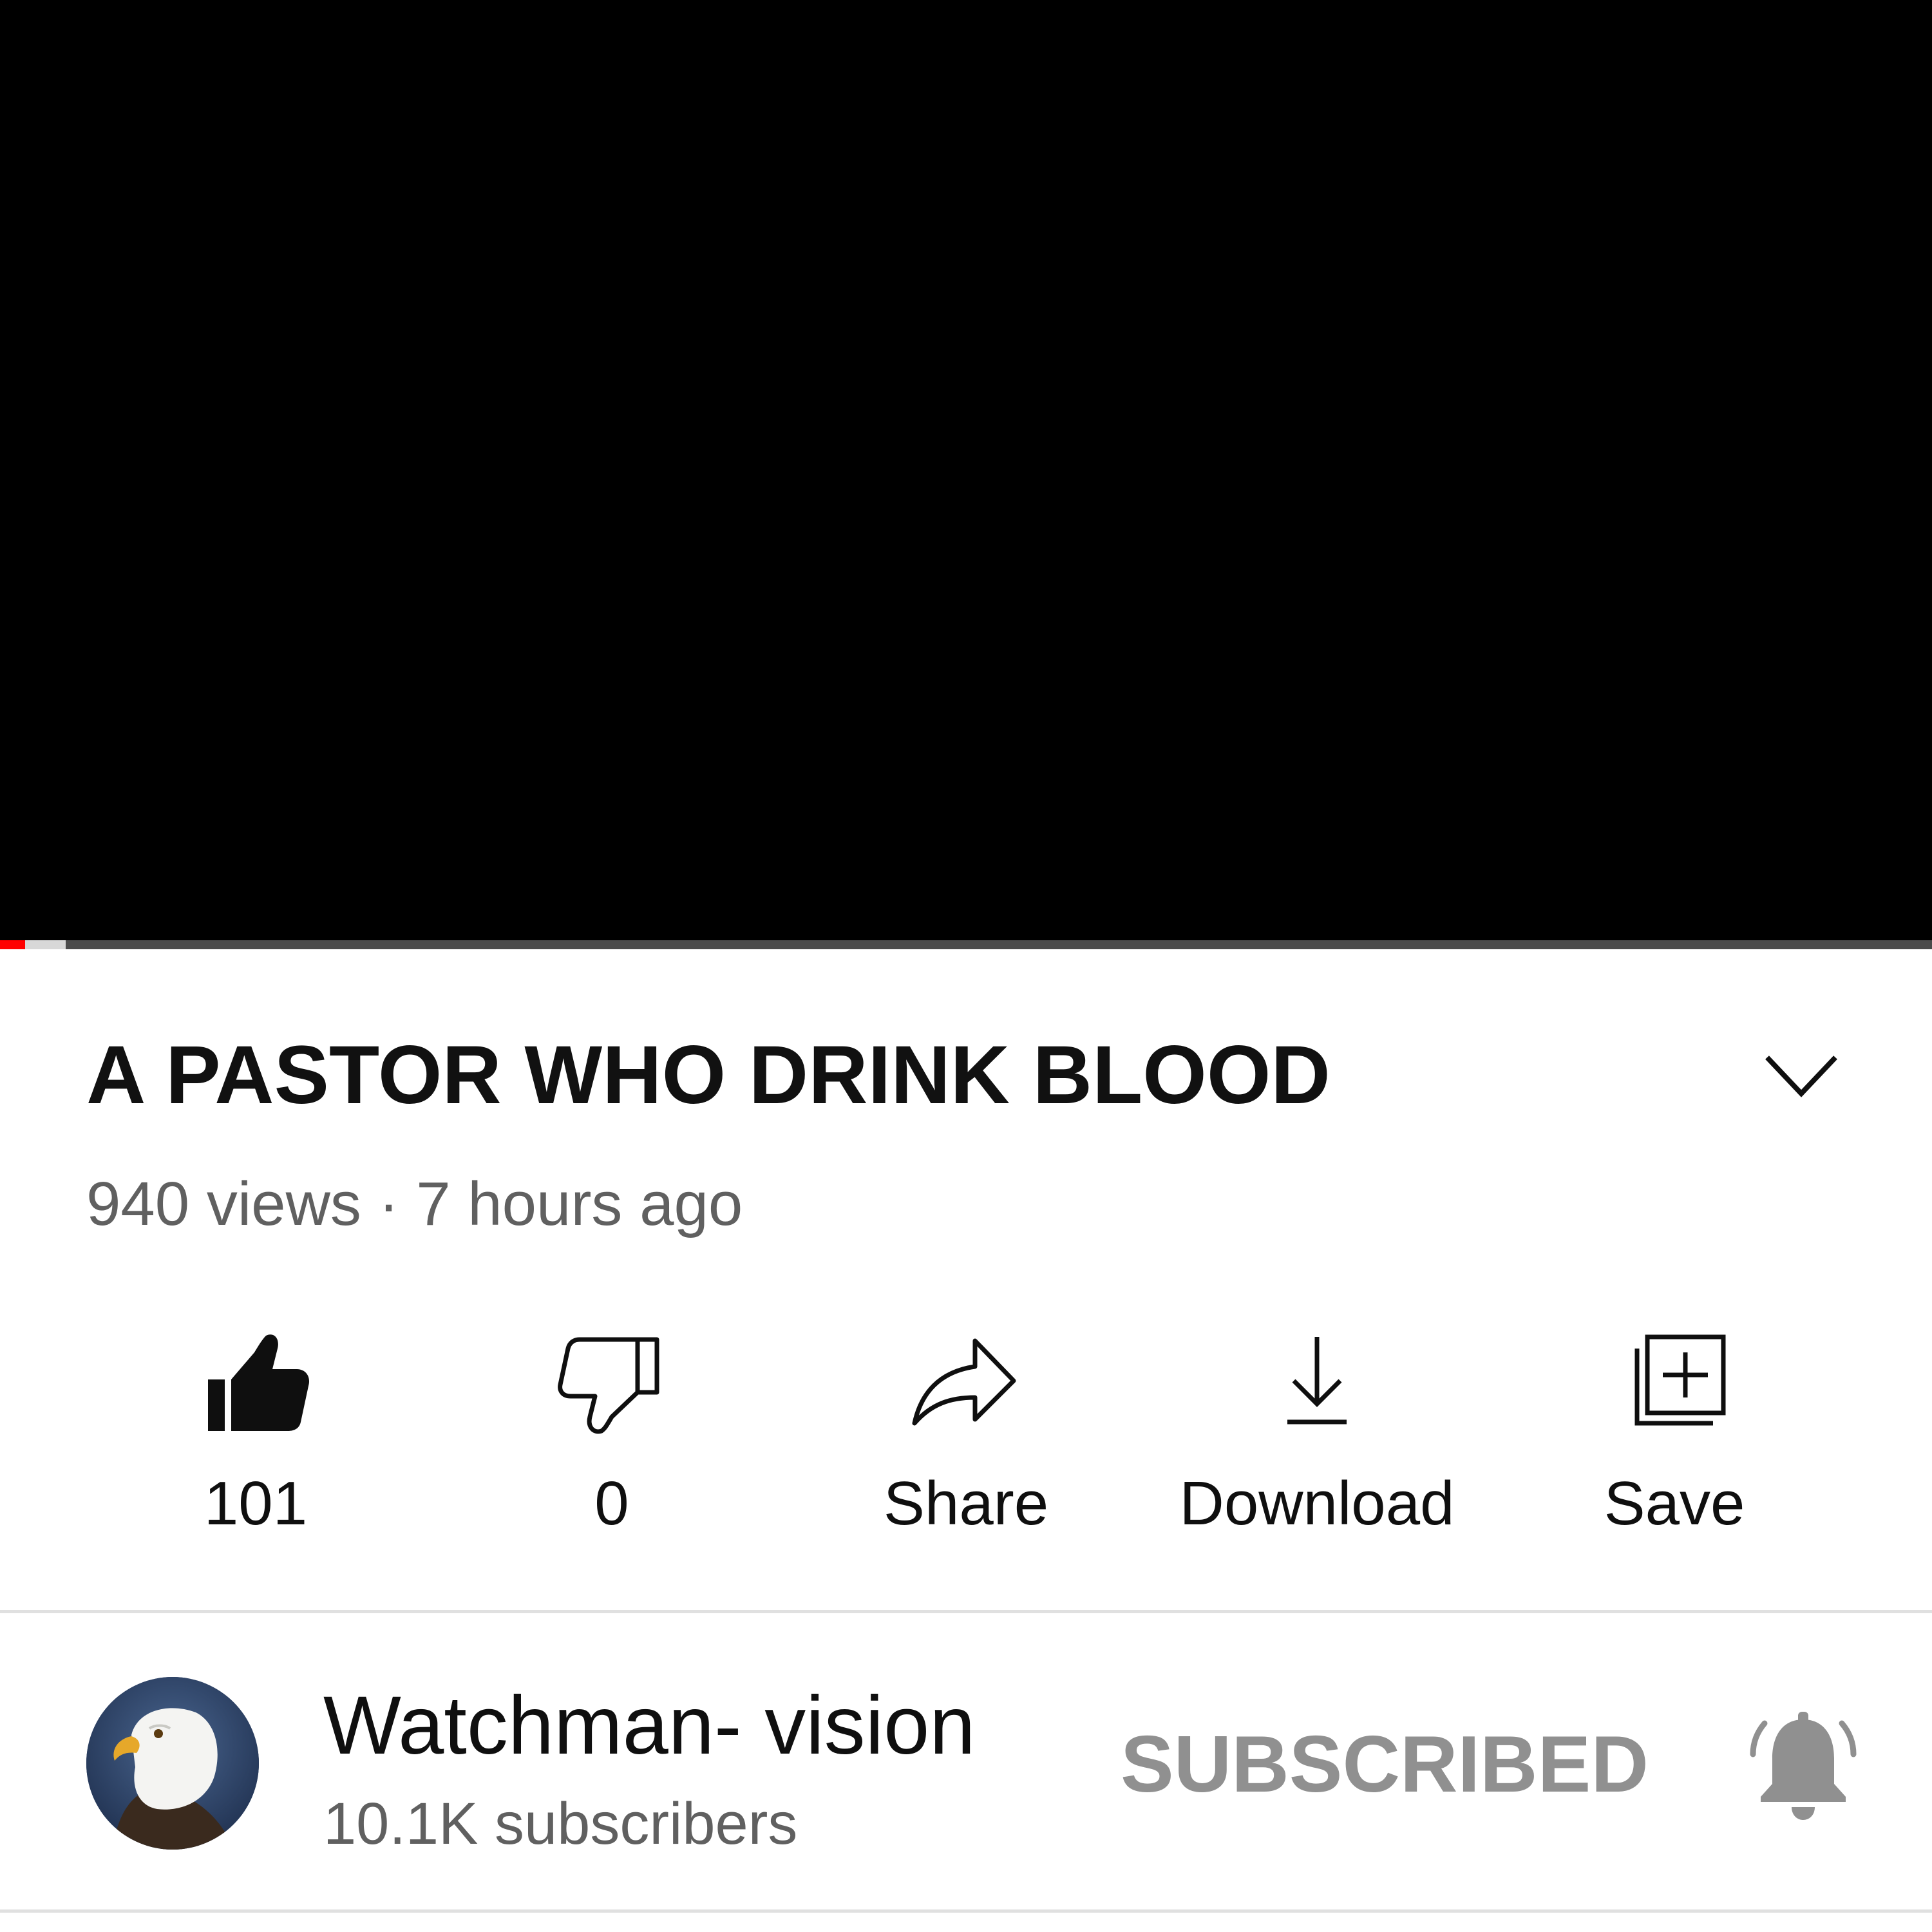  What do you see at coordinates (1674, 1385) in the screenshot?
I see `save-to-playlist-icon` at bounding box center [1674, 1385].